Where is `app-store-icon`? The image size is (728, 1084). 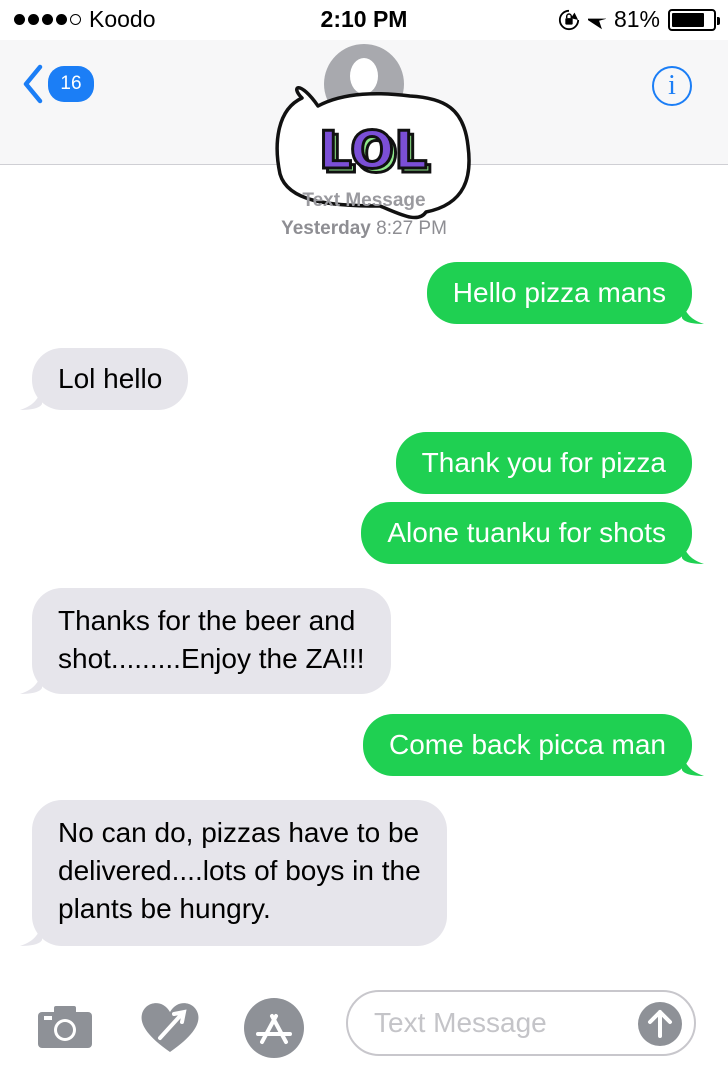
app-store-icon is located at coordinates (274, 1028).